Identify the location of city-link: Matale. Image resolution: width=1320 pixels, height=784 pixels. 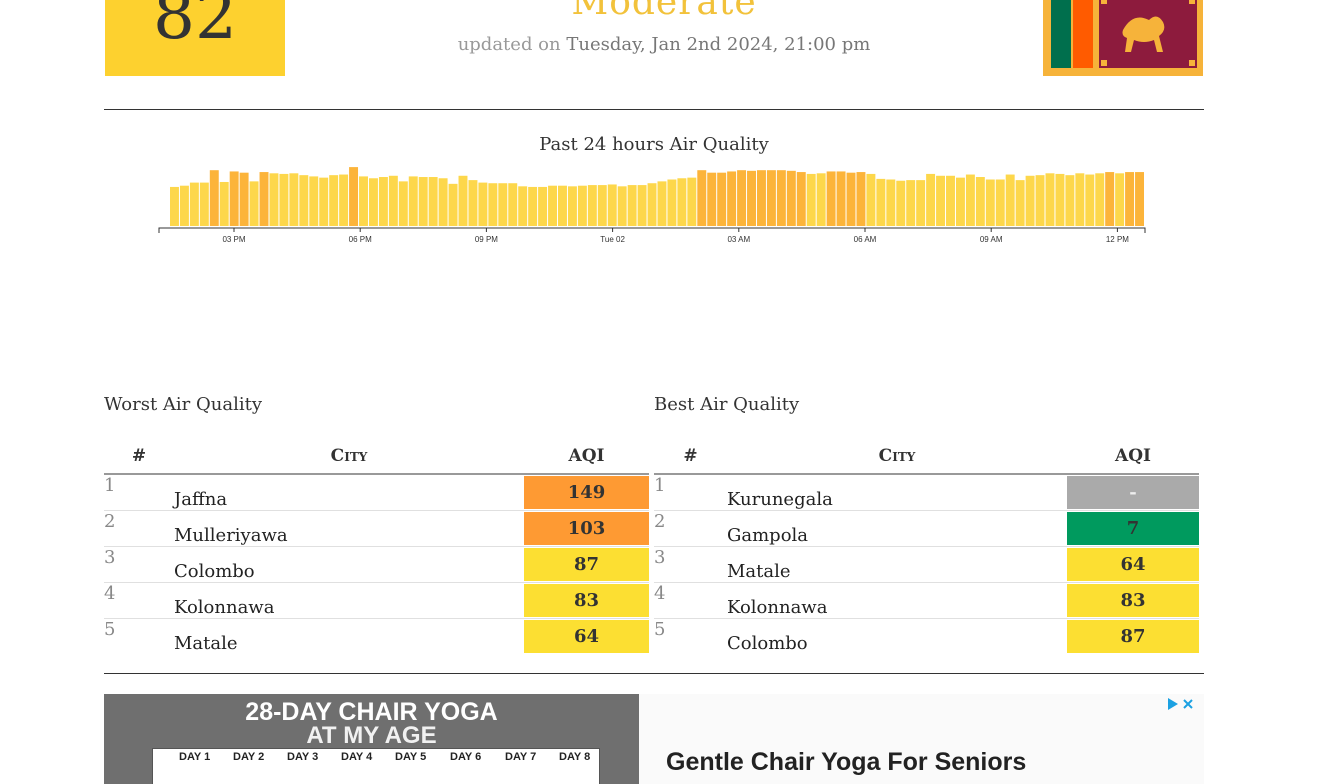
(897, 564).